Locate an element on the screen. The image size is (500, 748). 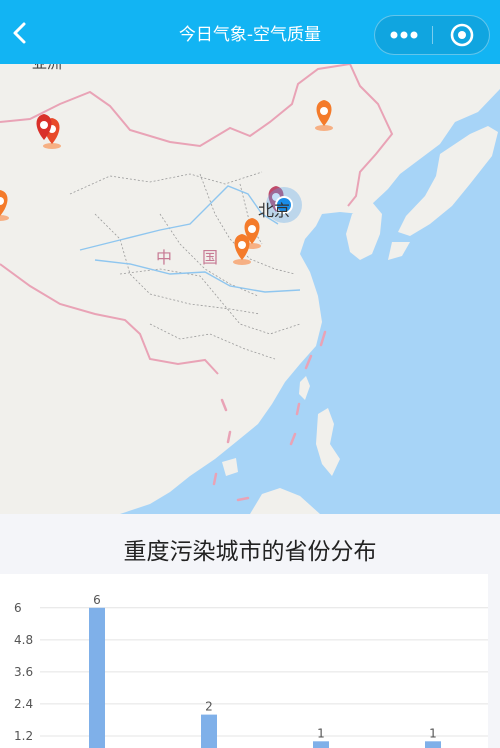
bar-value-label: 6 is located at coordinates (97, 600).